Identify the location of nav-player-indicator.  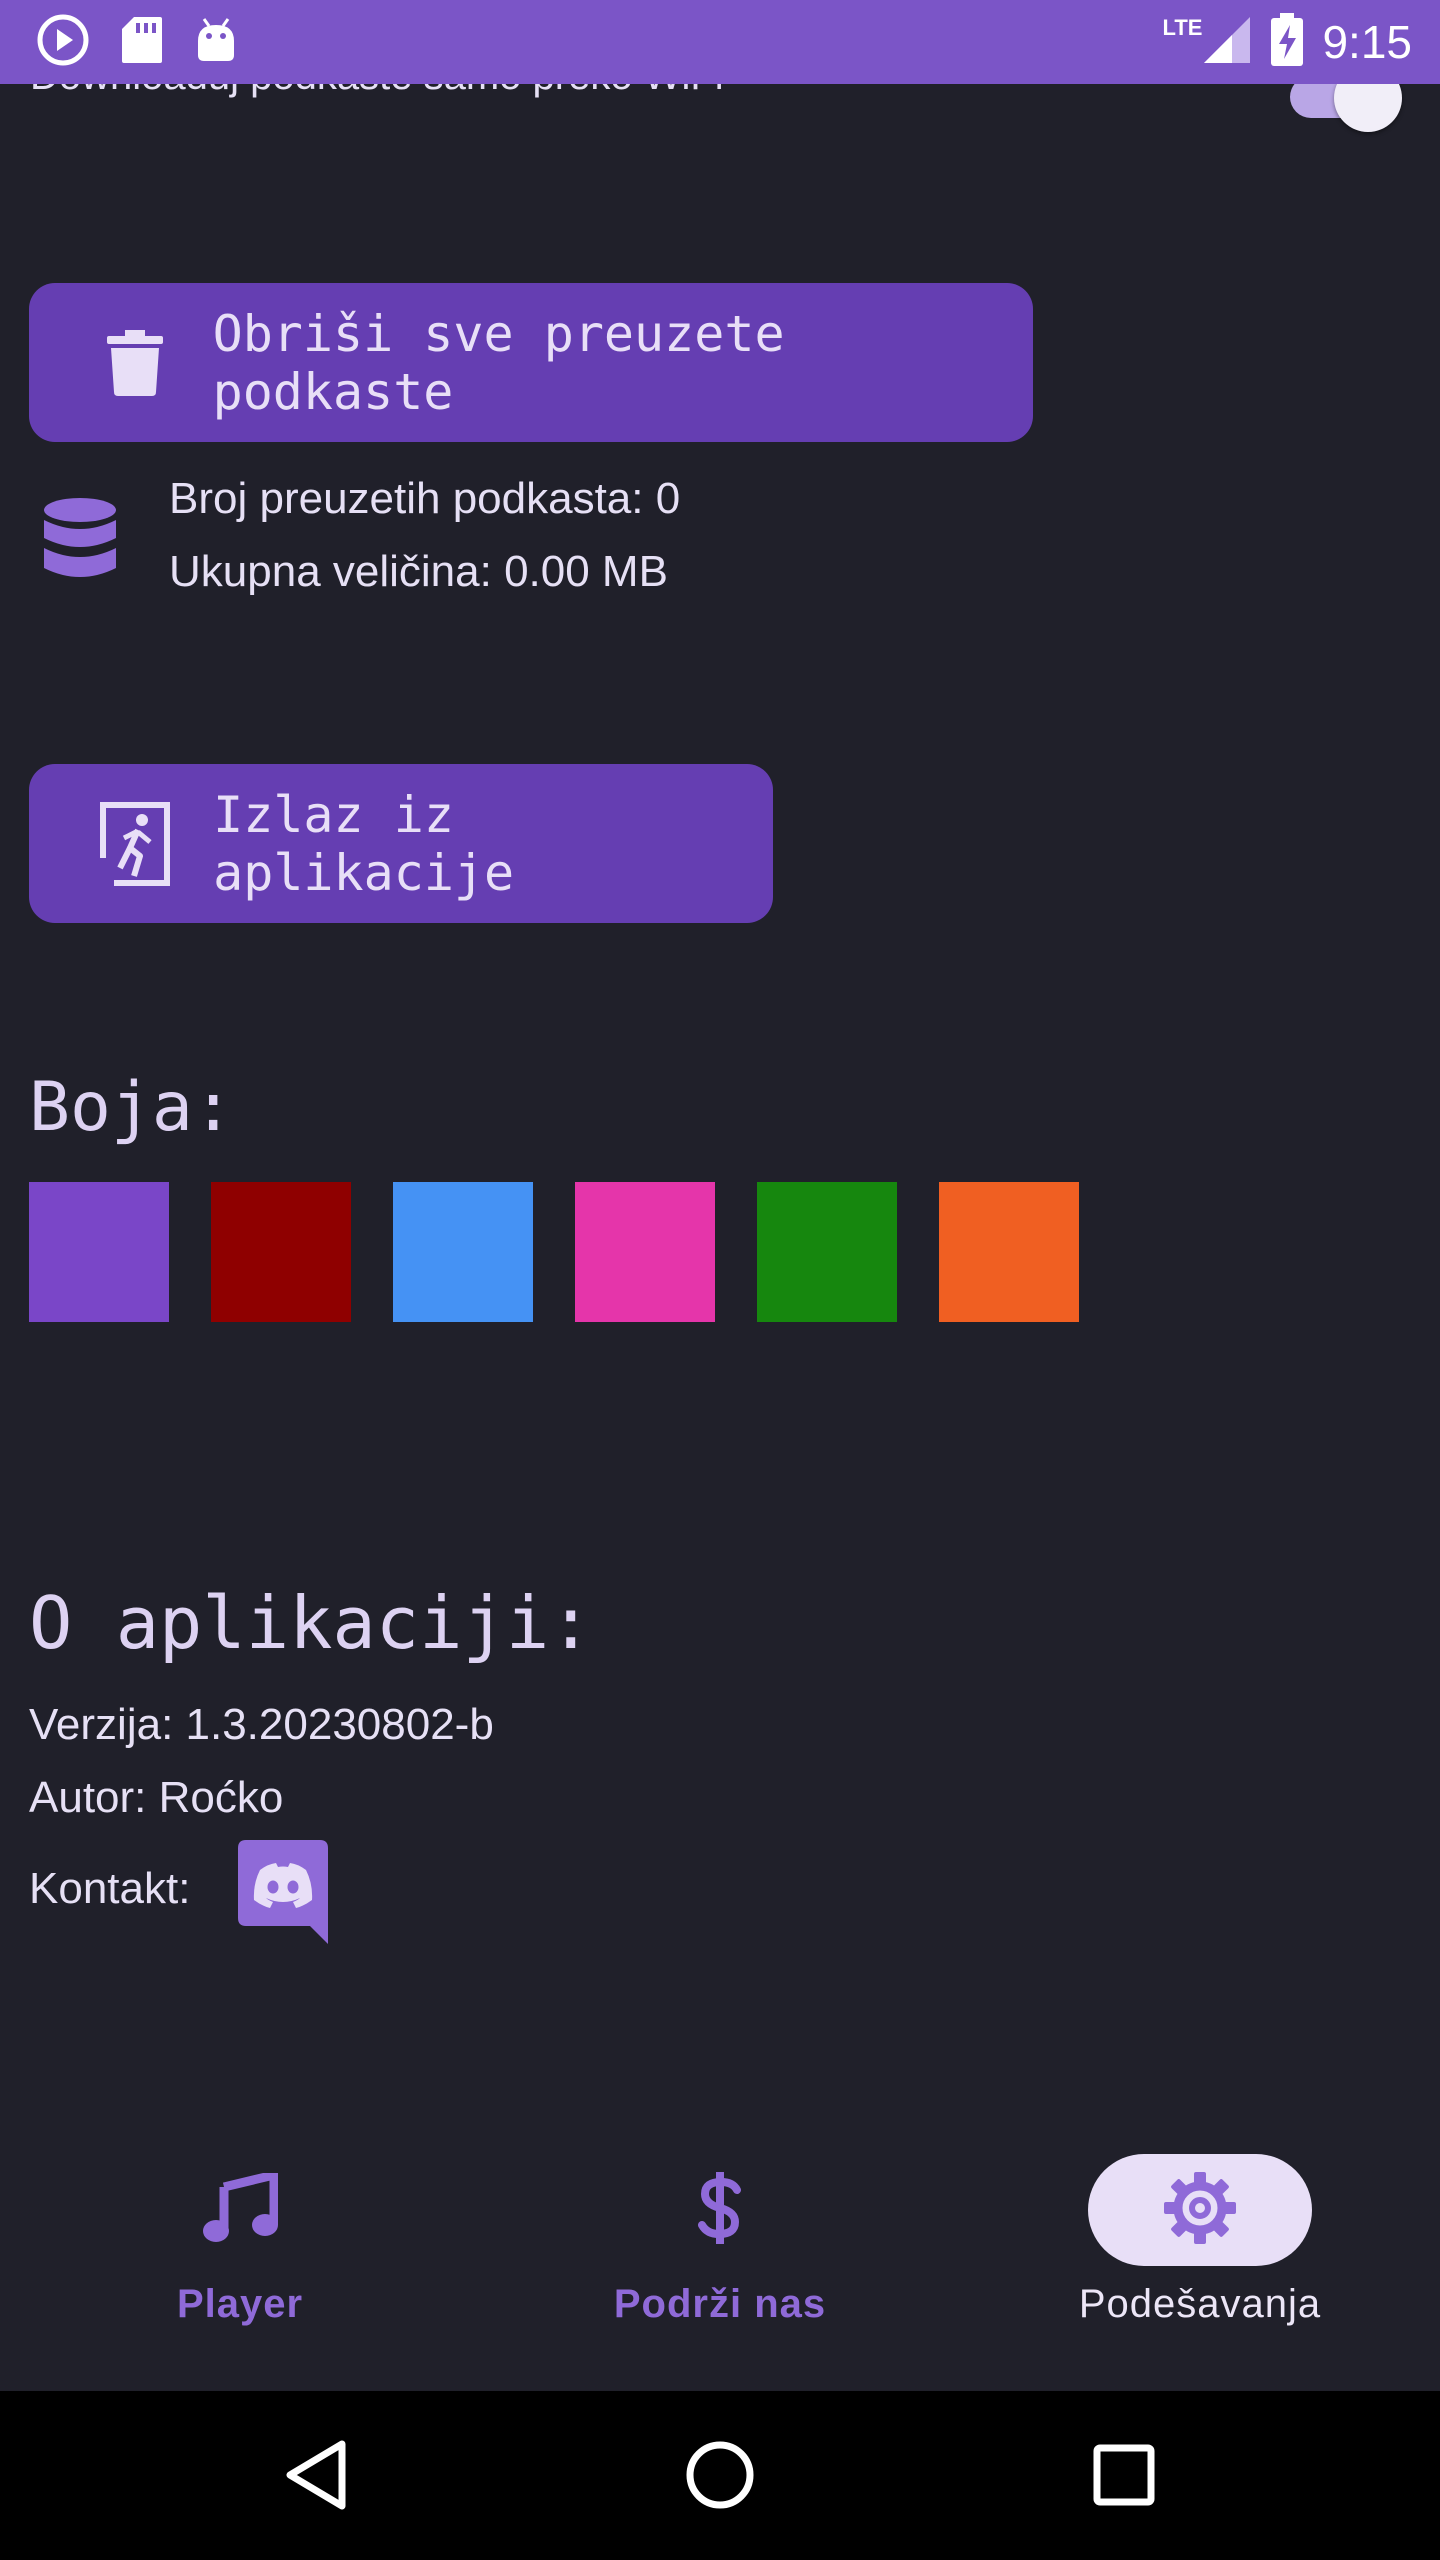
(240, 2210).